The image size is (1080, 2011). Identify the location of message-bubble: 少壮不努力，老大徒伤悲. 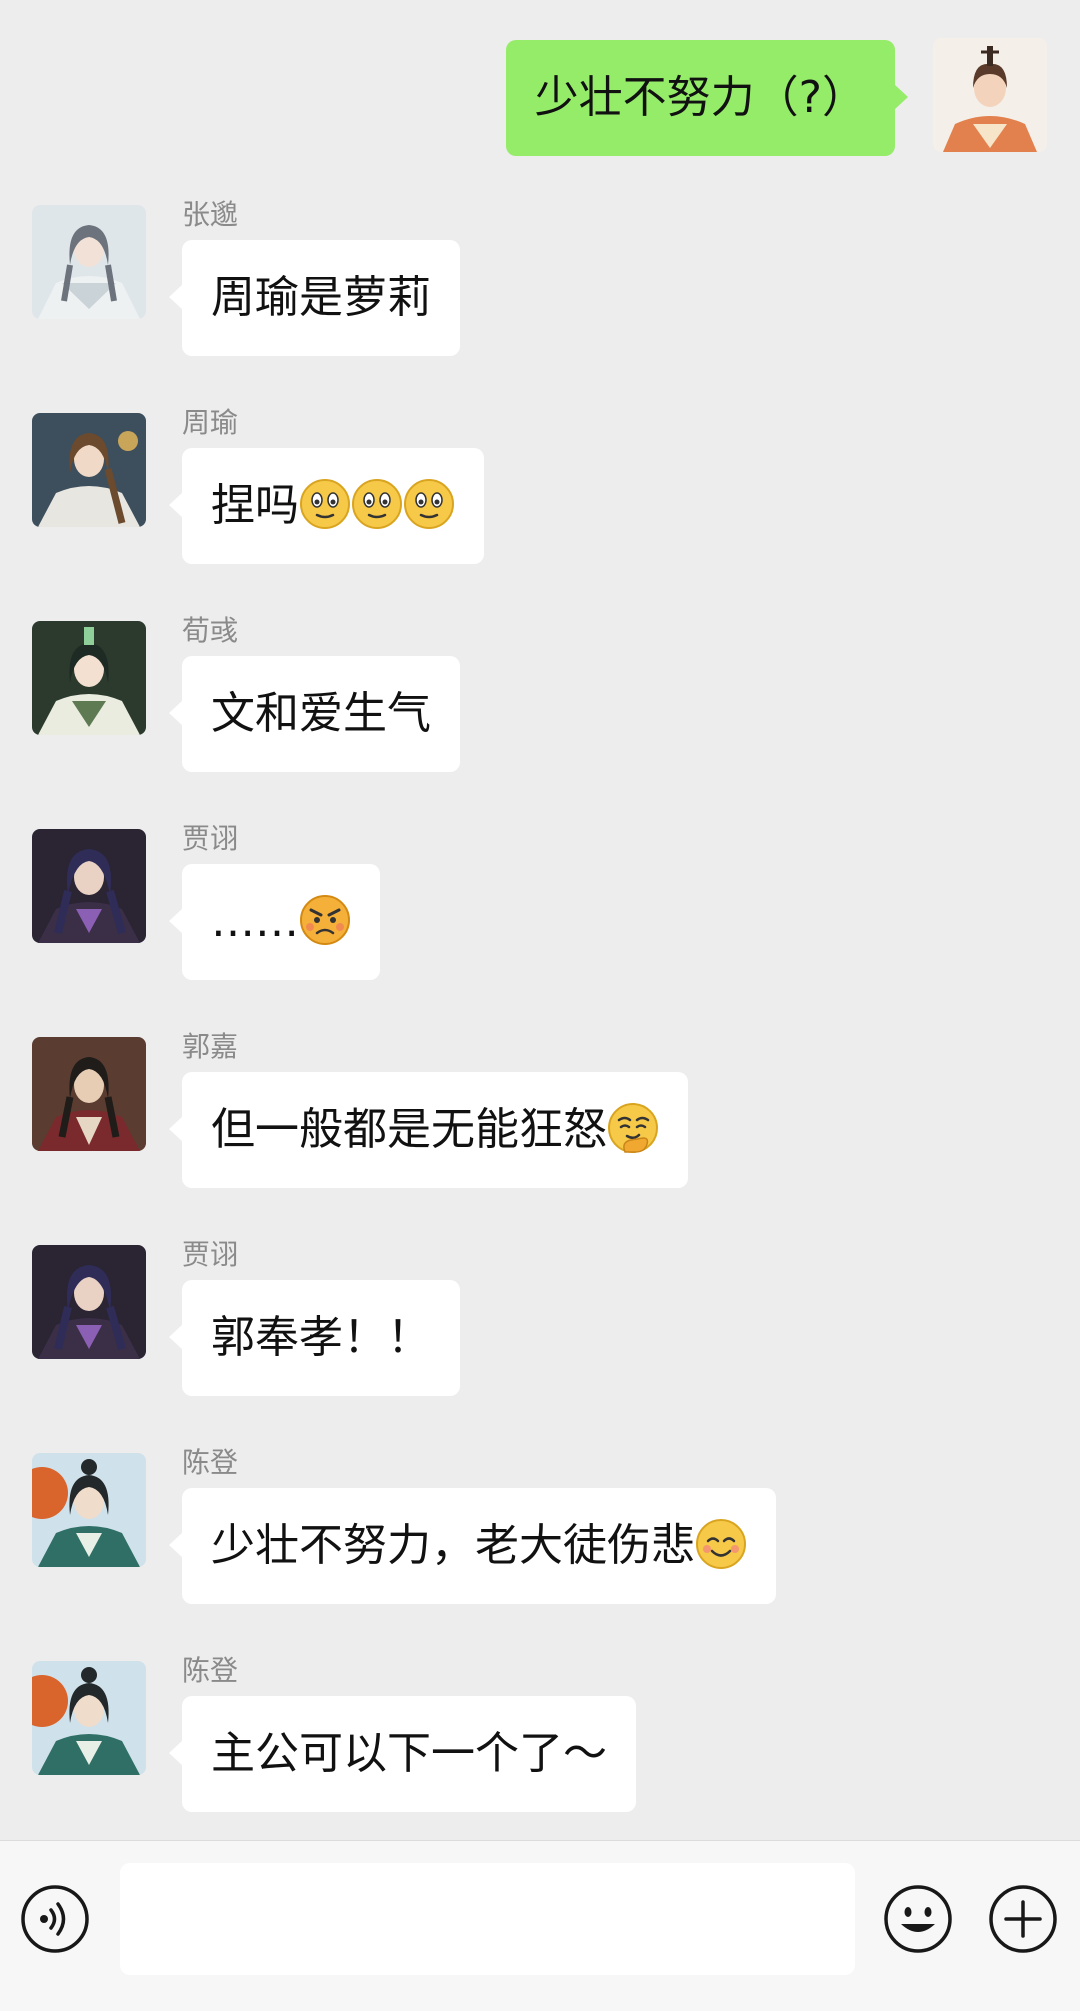
(472, 1546).